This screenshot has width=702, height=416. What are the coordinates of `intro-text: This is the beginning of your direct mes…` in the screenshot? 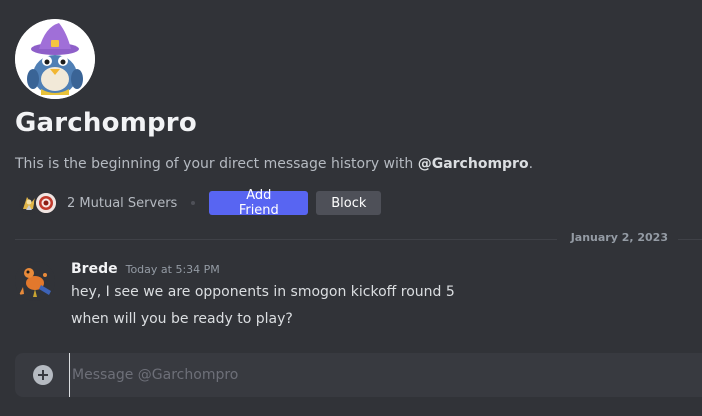 It's located at (216, 164).